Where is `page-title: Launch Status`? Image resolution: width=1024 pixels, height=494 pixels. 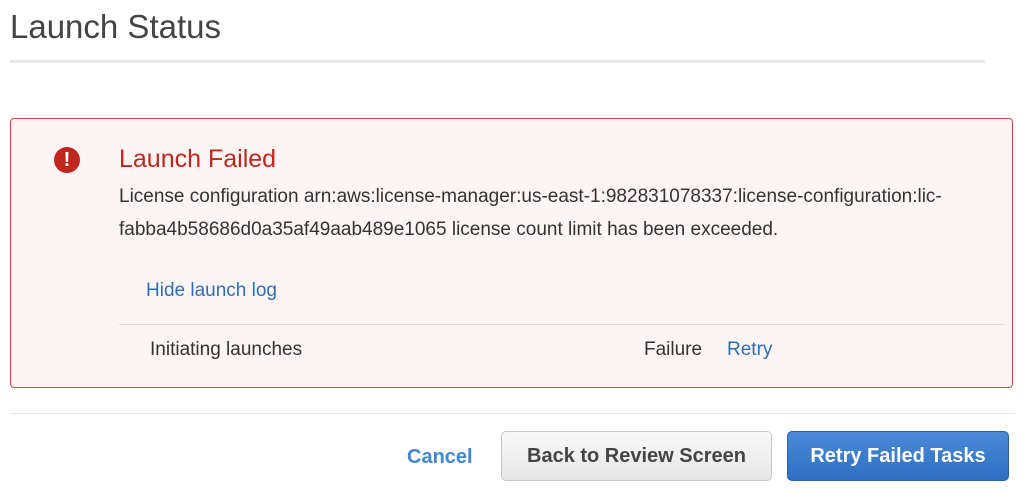
page-title: Launch Status is located at coordinates (115, 26).